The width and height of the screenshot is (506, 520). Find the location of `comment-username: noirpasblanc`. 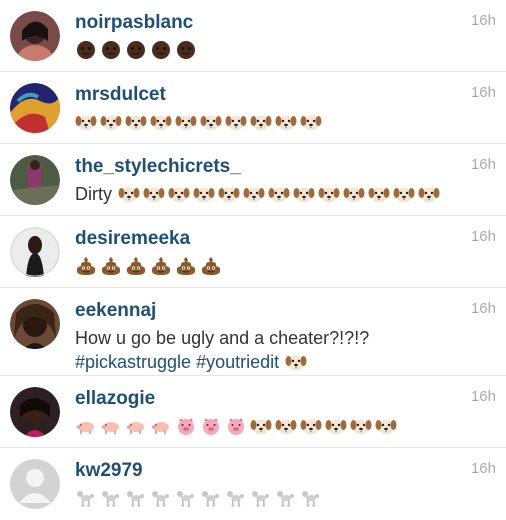

comment-username: noirpasblanc is located at coordinates (255, 23).